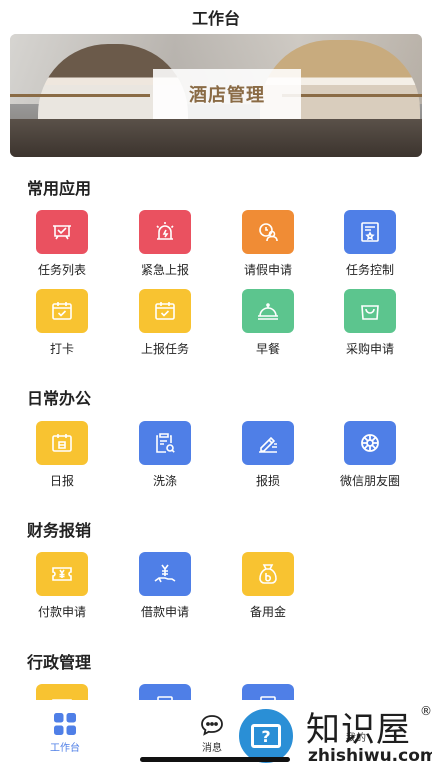 Image resolution: width=432 pixels, height=768 pixels. I want to click on task-list-icon, so click(62, 232).